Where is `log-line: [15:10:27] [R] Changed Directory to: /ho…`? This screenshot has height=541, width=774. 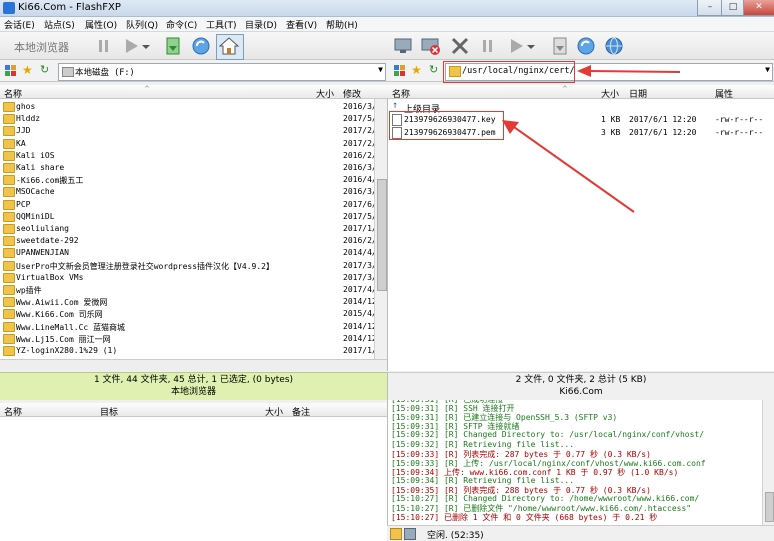
log-line: [15:10:27] [R] Changed Directory to: /ho… is located at coordinates (545, 499).